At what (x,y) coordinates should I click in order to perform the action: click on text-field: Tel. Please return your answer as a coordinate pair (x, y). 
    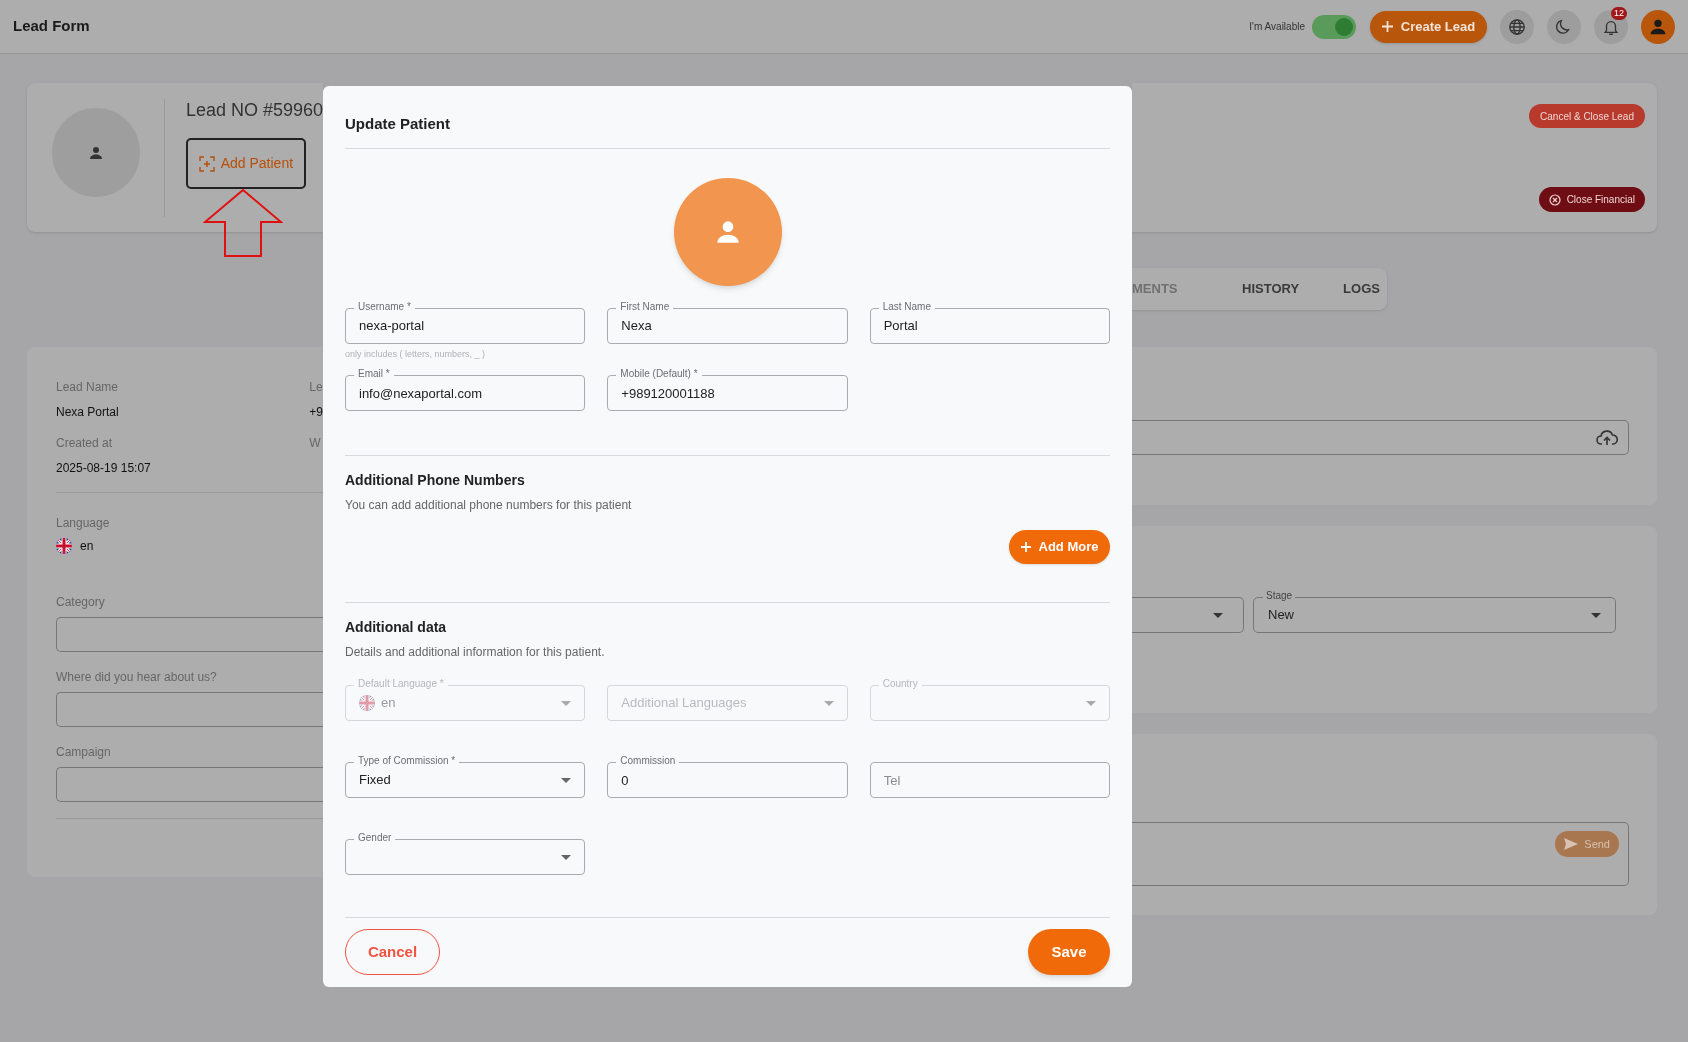
    Looking at the image, I should click on (989, 780).